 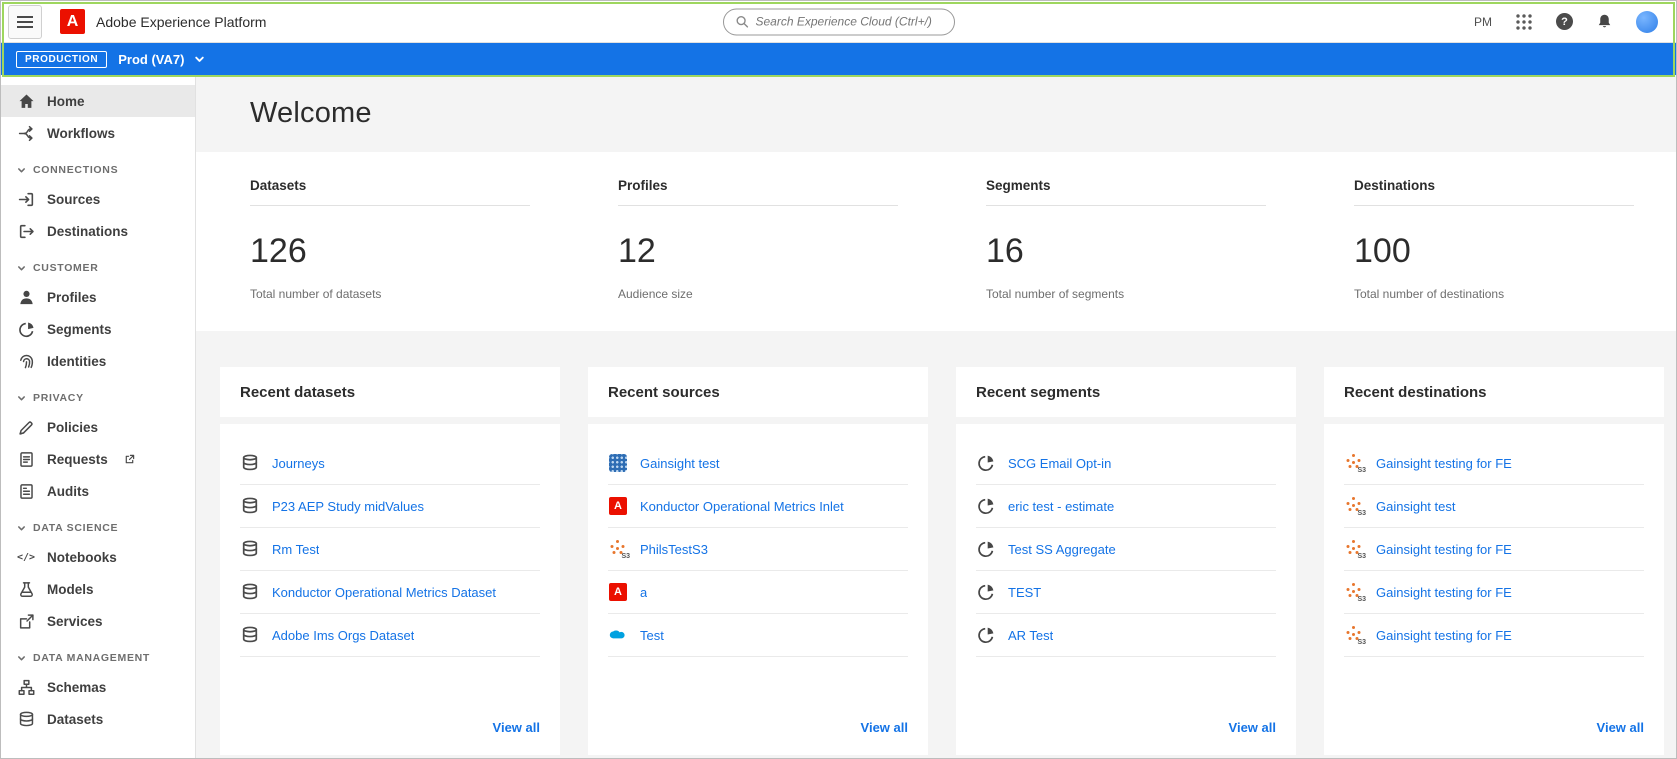 What do you see at coordinates (1024, 592) in the screenshot?
I see `item-link: TEST` at bounding box center [1024, 592].